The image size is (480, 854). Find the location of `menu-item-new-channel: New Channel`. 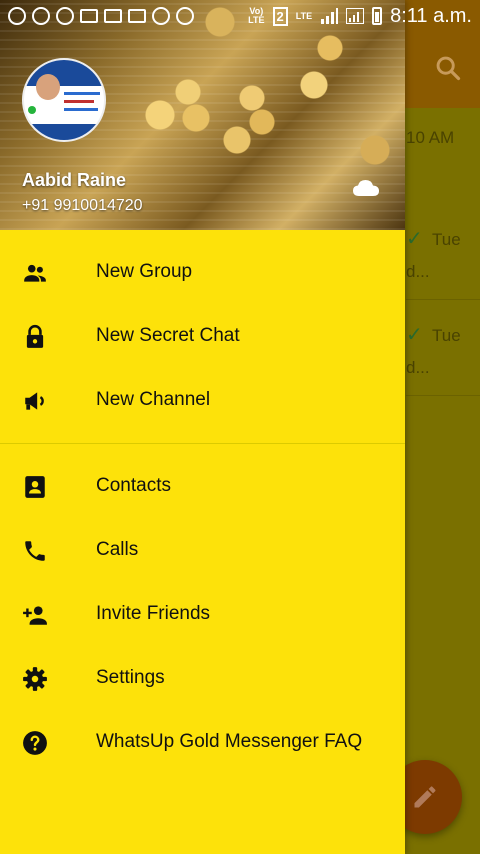

menu-item-new-channel: New Channel is located at coordinates (202, 400).